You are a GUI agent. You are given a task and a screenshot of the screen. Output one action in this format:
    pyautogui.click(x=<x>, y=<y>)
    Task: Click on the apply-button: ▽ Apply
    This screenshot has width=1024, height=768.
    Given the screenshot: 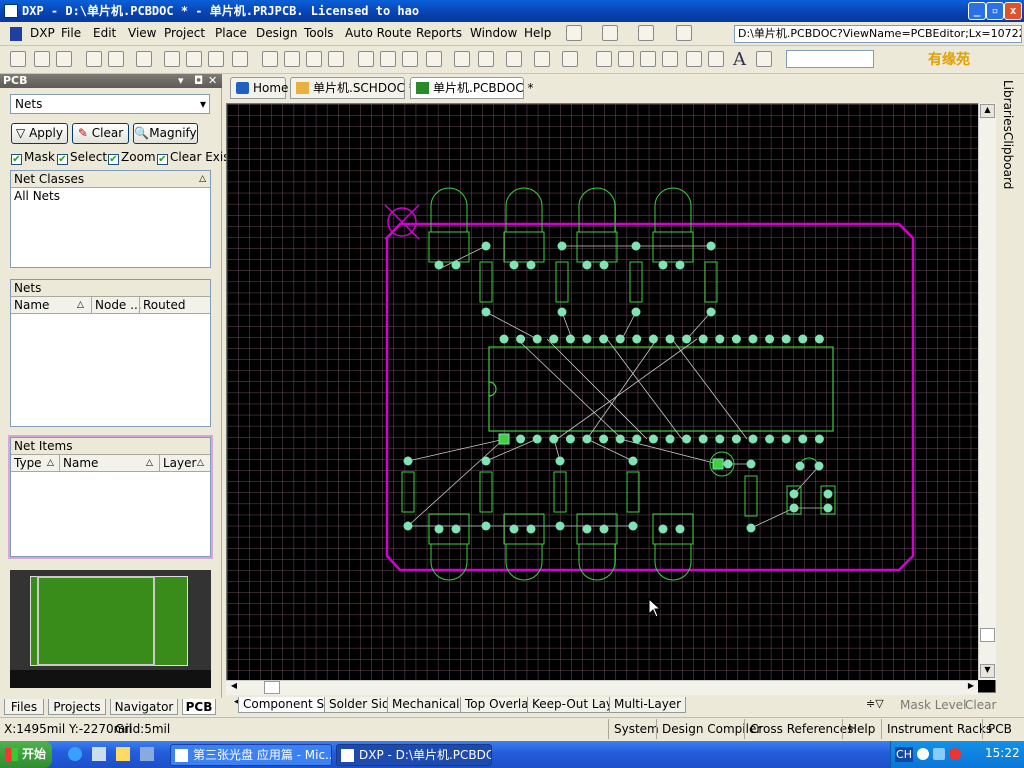 What is the action you would take?
    pyautogui.click(x=39, y=133)
    